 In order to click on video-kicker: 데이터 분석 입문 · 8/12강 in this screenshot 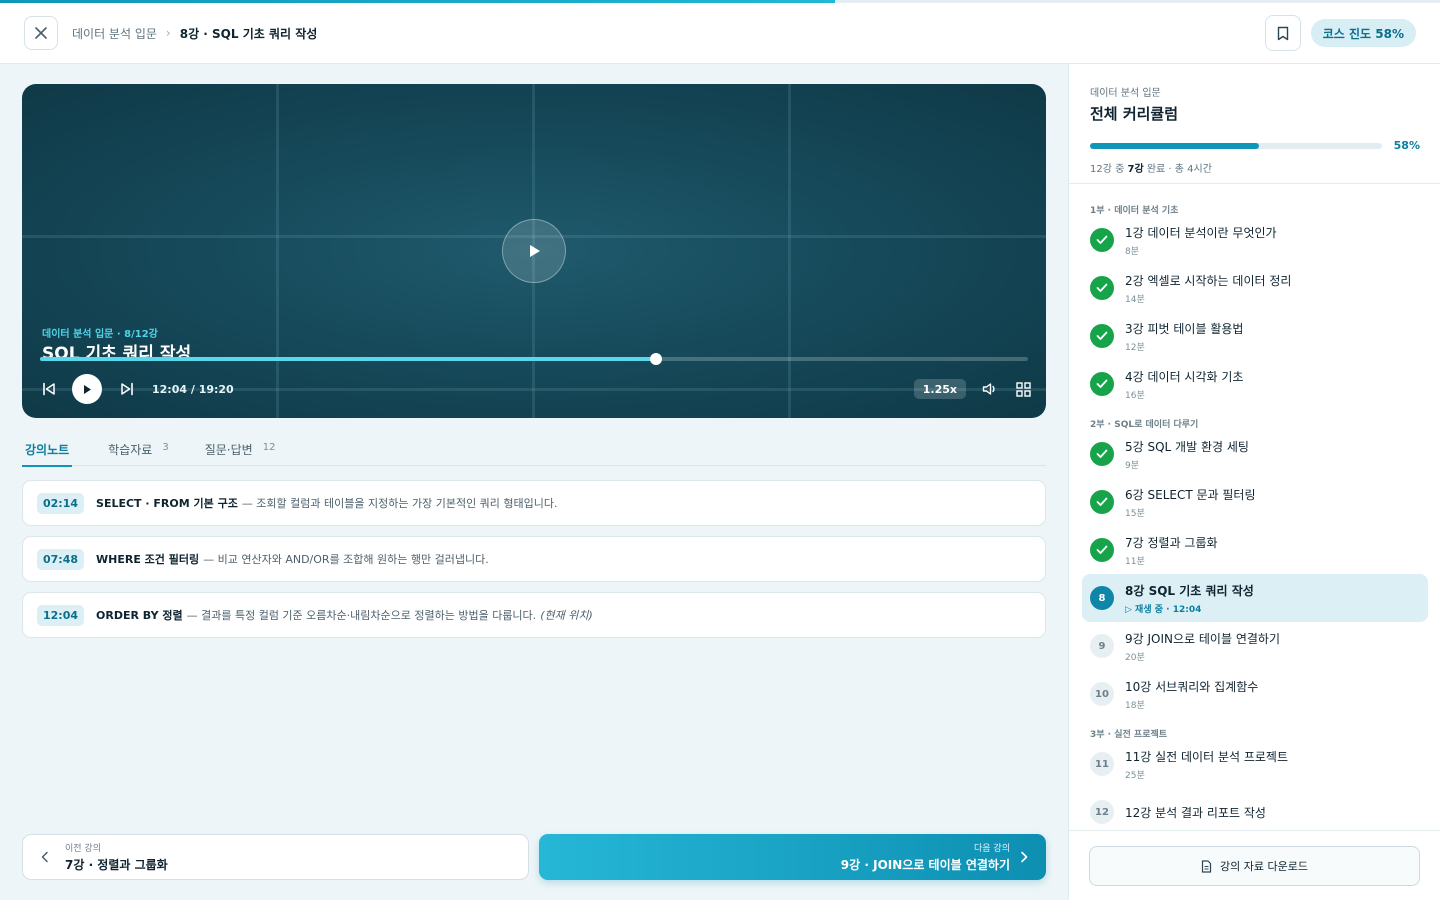, I will do `click(100, 334)`.